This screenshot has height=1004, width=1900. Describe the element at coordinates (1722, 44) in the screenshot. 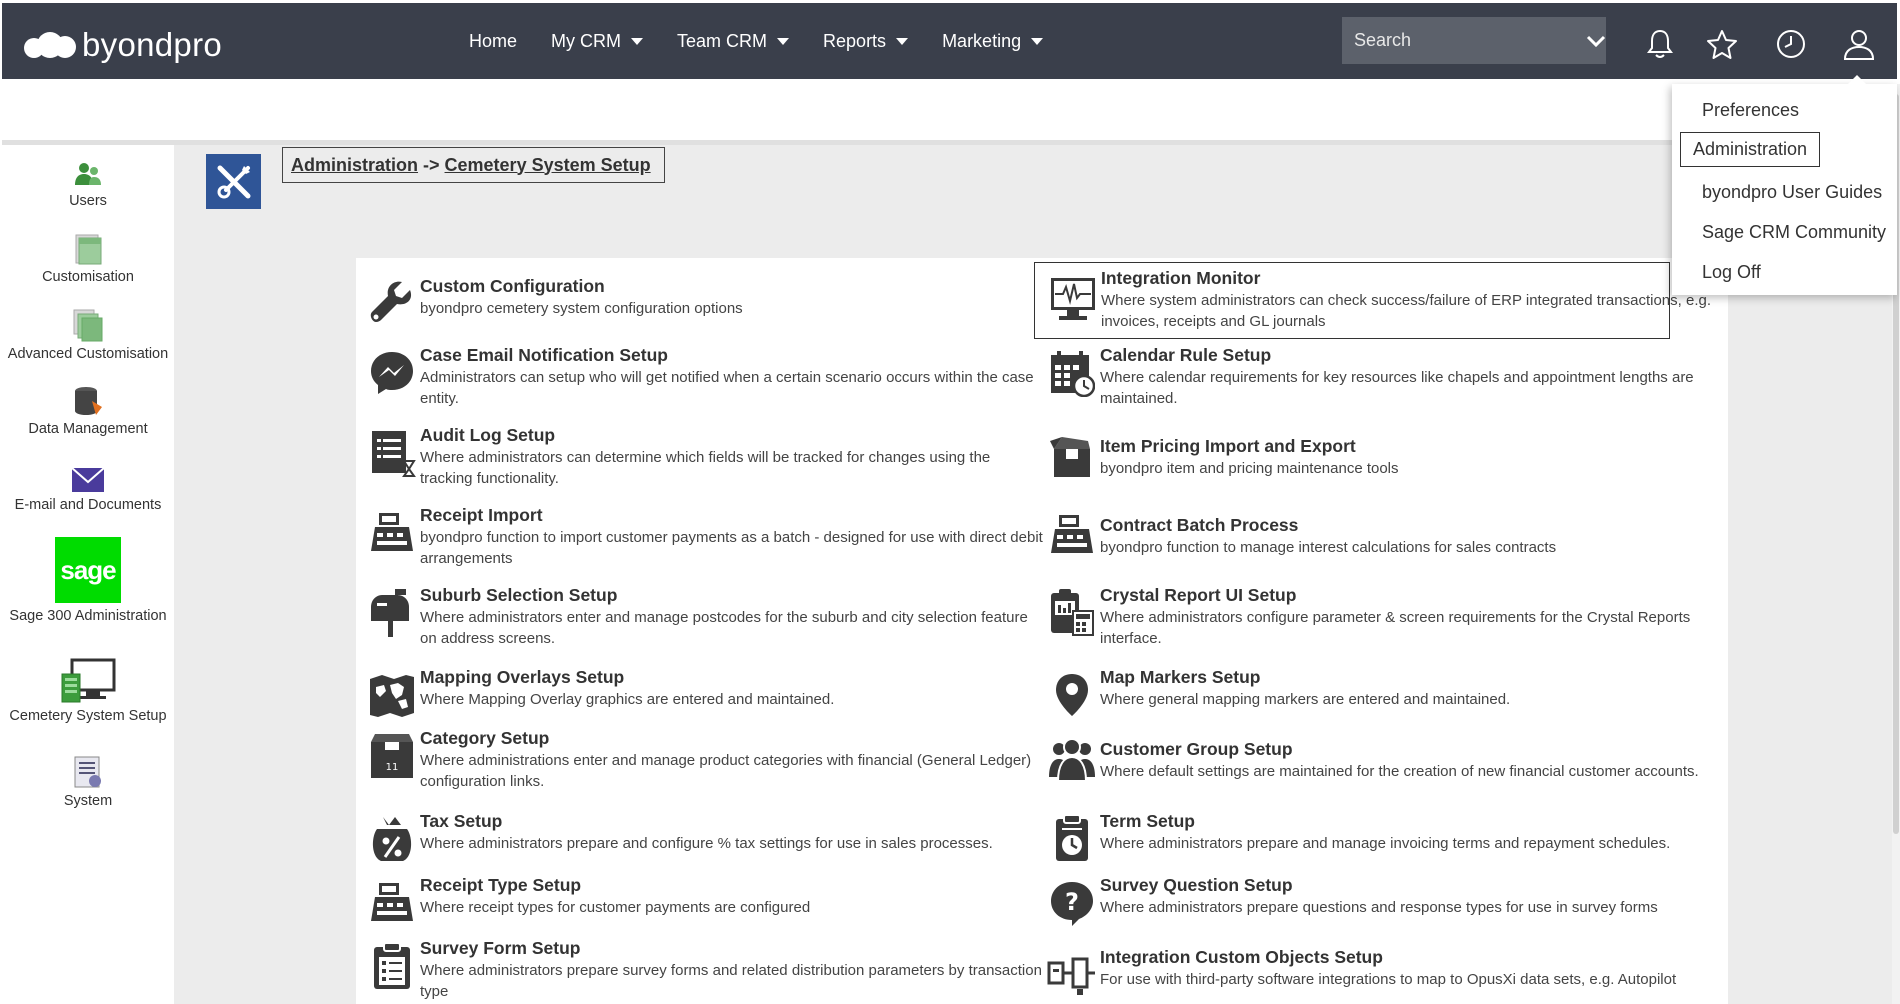

I see `star-icon` at that location.